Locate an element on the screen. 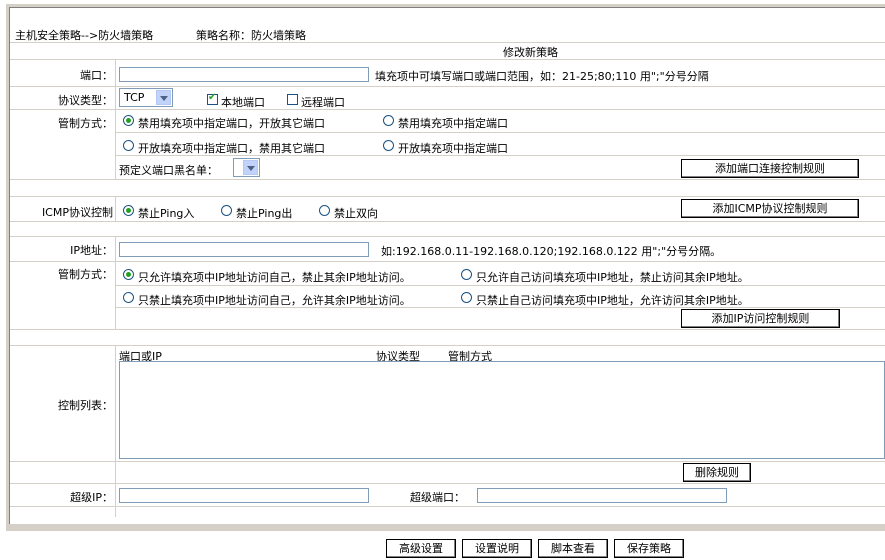 Image resolution: width=885 pixels, height=560 pixels. blacklist-select is located at coordinates (246, 167).